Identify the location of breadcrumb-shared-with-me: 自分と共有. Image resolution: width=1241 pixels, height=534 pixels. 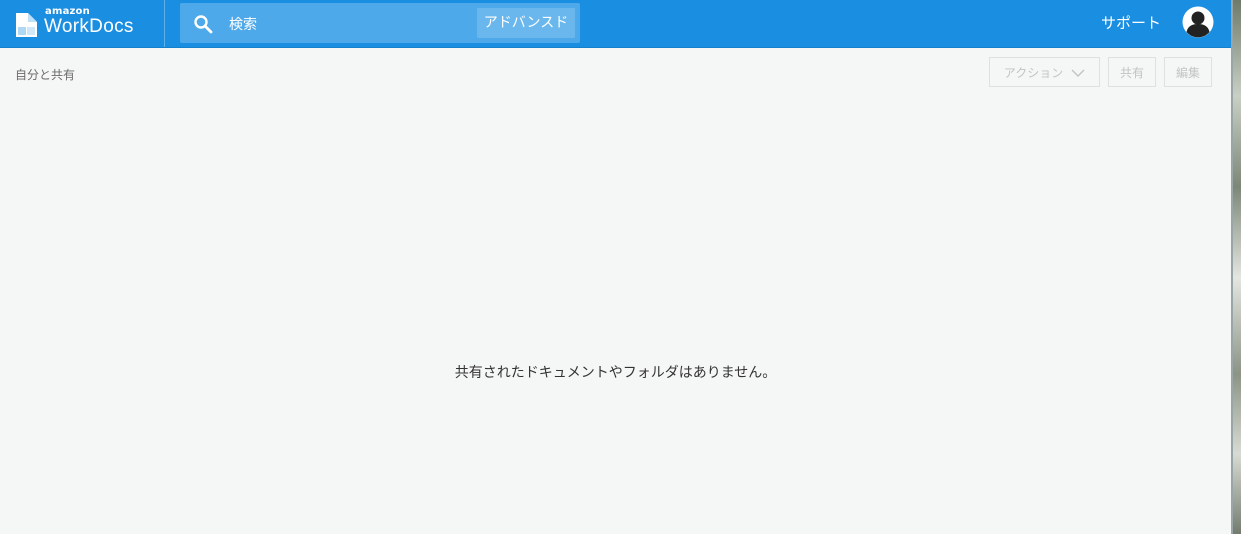
(45, 75).